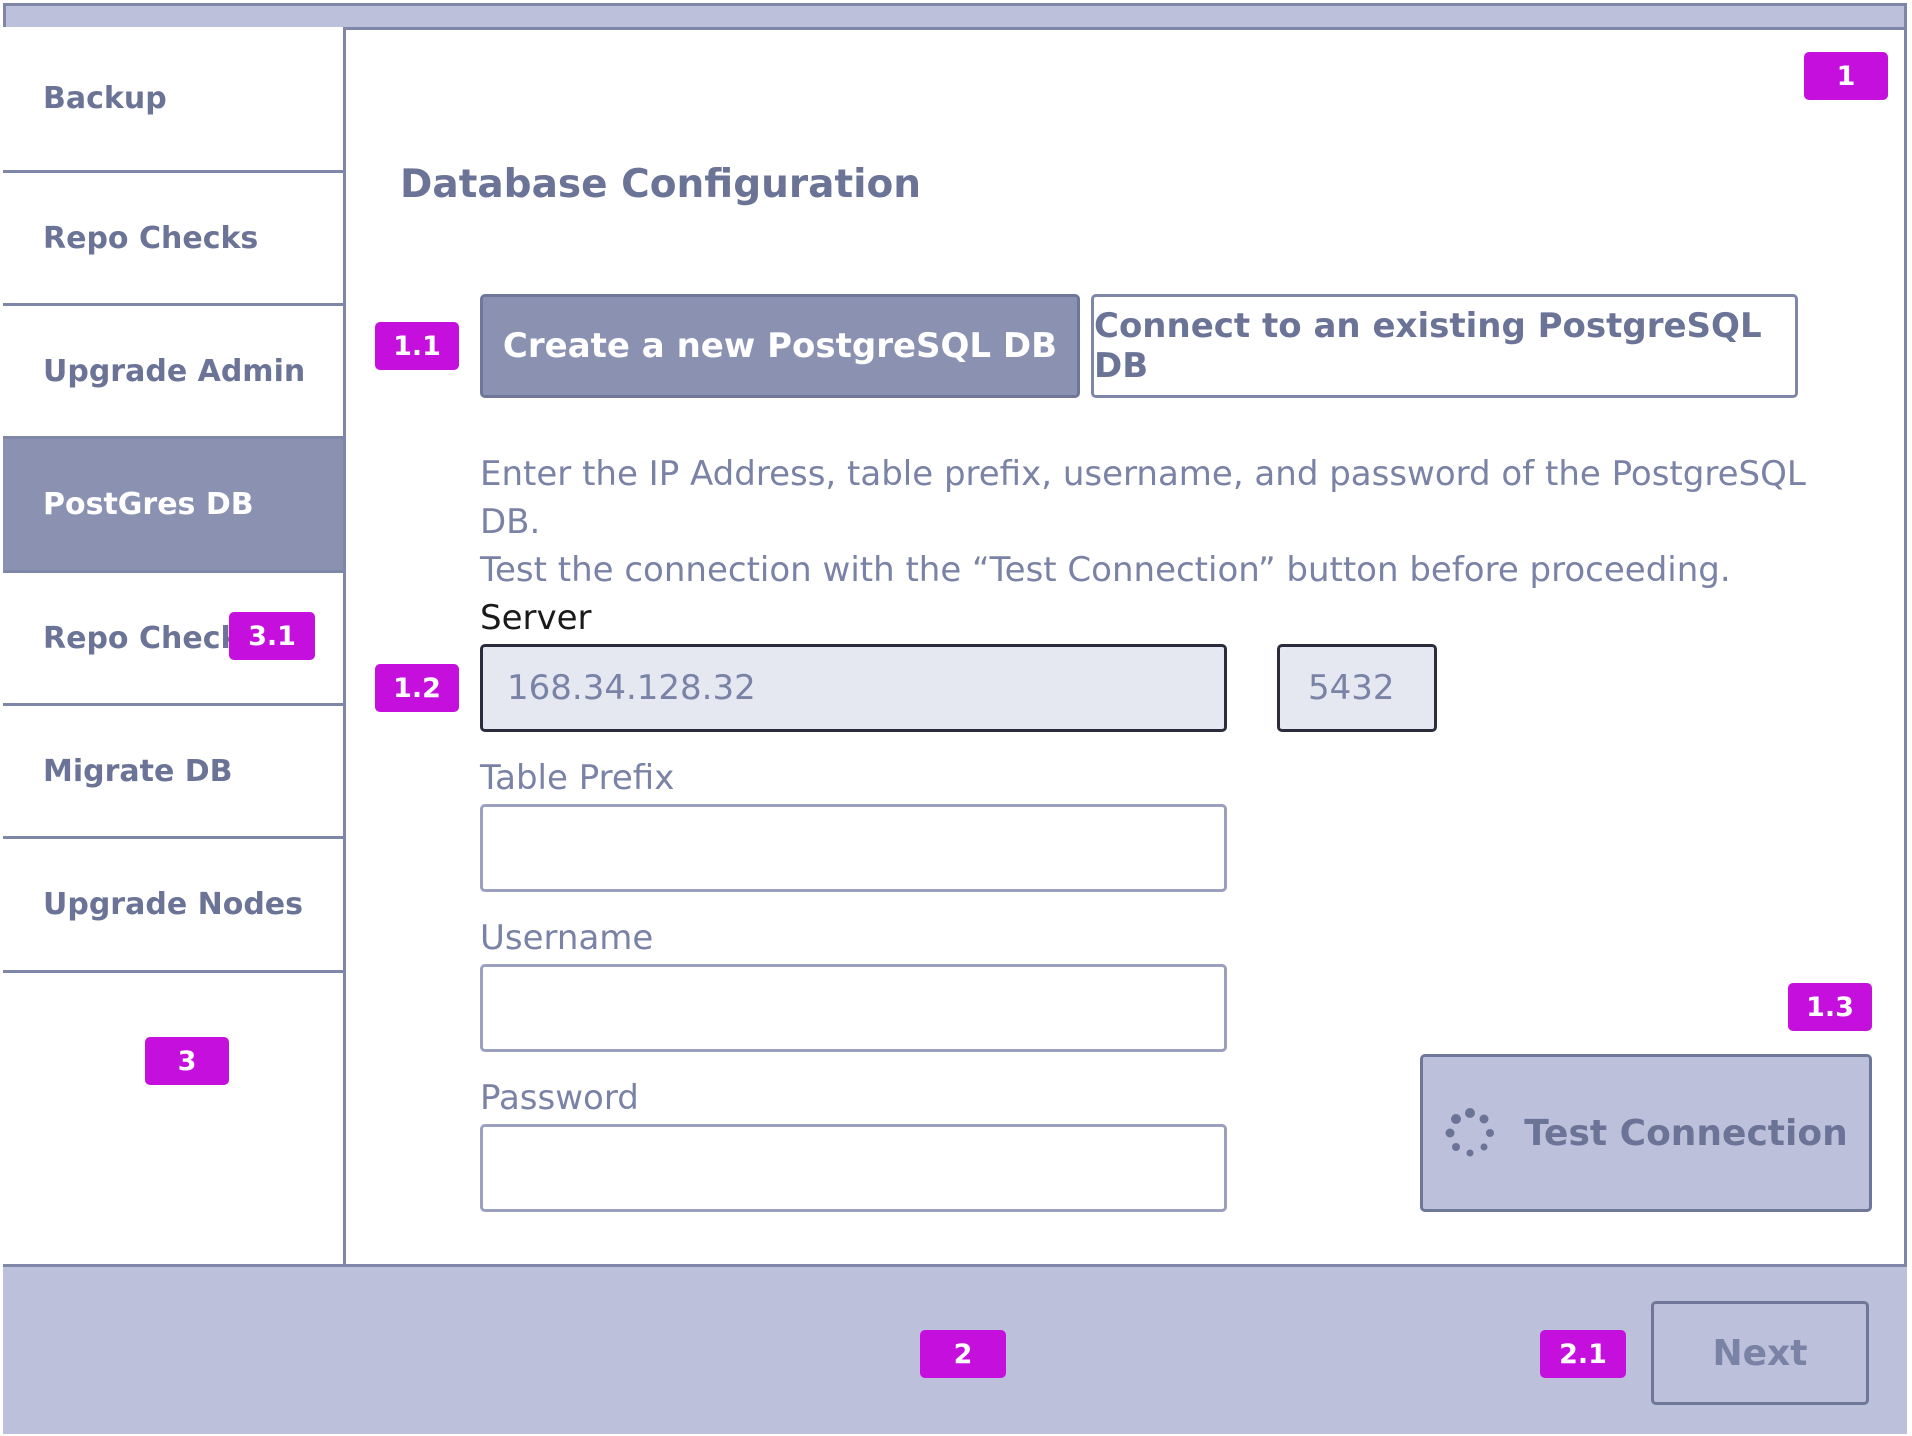 The height and width of the screenshot is (1436, 1912). I want to click on annotation-badge-db-mode: 1.1, so click(417, 346).